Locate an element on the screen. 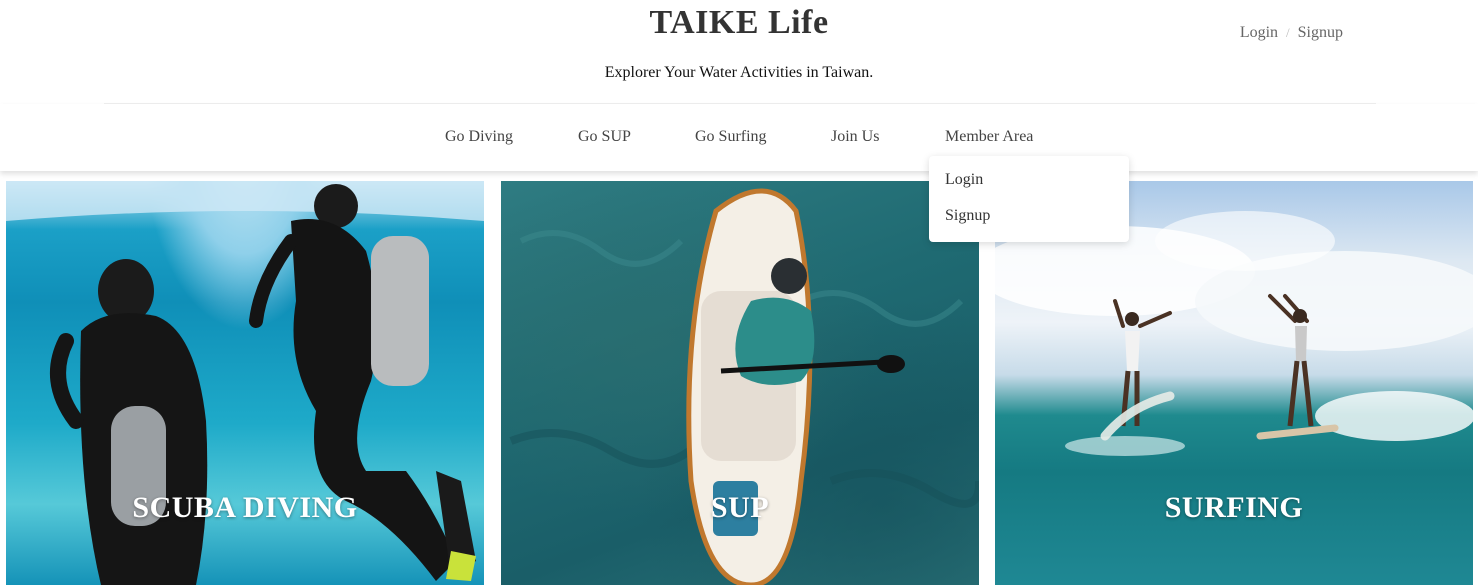  nav-join-us: Join Us is located at coordinates (855, 137).